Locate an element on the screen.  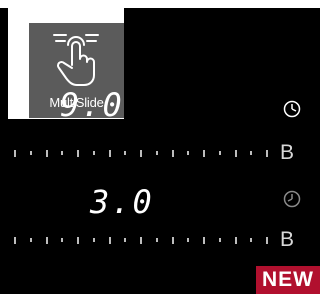
frame-right is located at coordinates (323, 147).